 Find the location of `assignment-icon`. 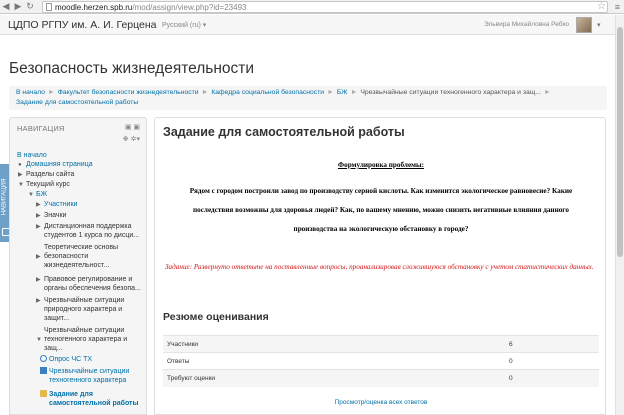

assignment-icon is located at coordinates (43, 393).